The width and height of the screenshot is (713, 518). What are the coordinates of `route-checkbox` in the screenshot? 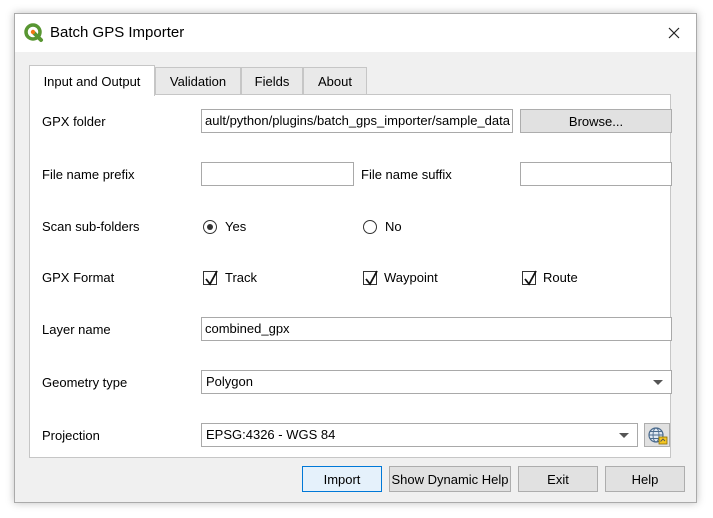 It's located at (529, 278).